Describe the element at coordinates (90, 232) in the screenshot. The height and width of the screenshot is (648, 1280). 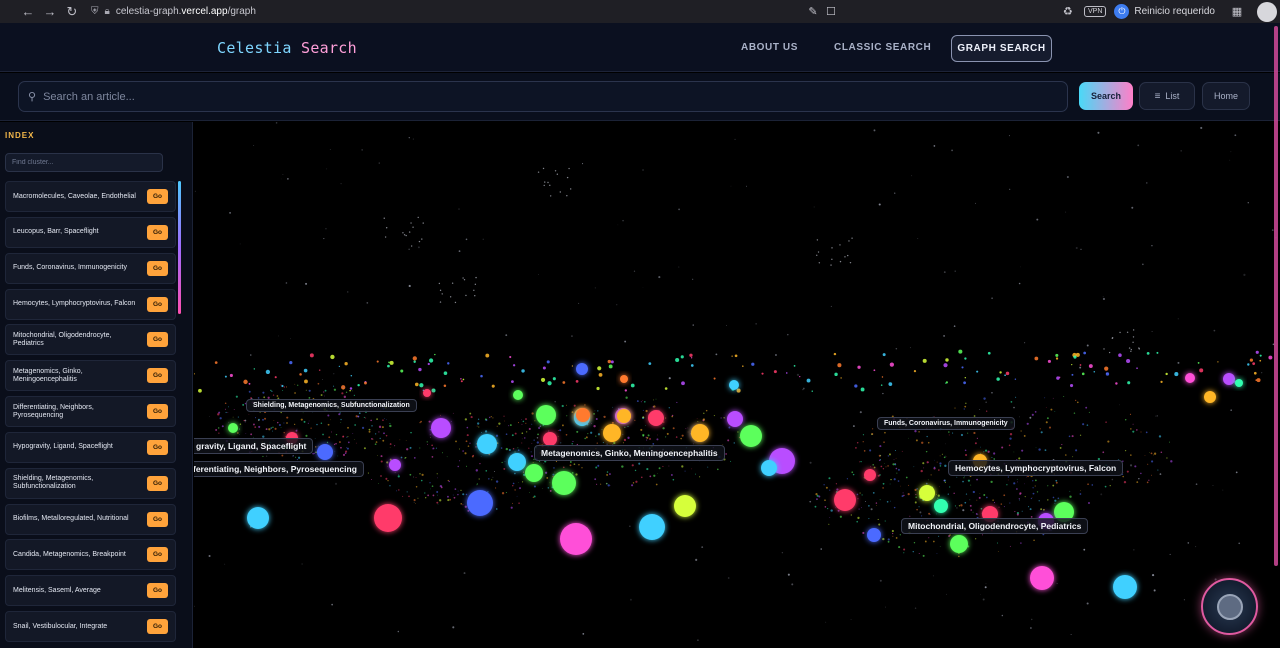
I see `cluster-item: Leucopus, Barr, Spaceflight Go` at that location.